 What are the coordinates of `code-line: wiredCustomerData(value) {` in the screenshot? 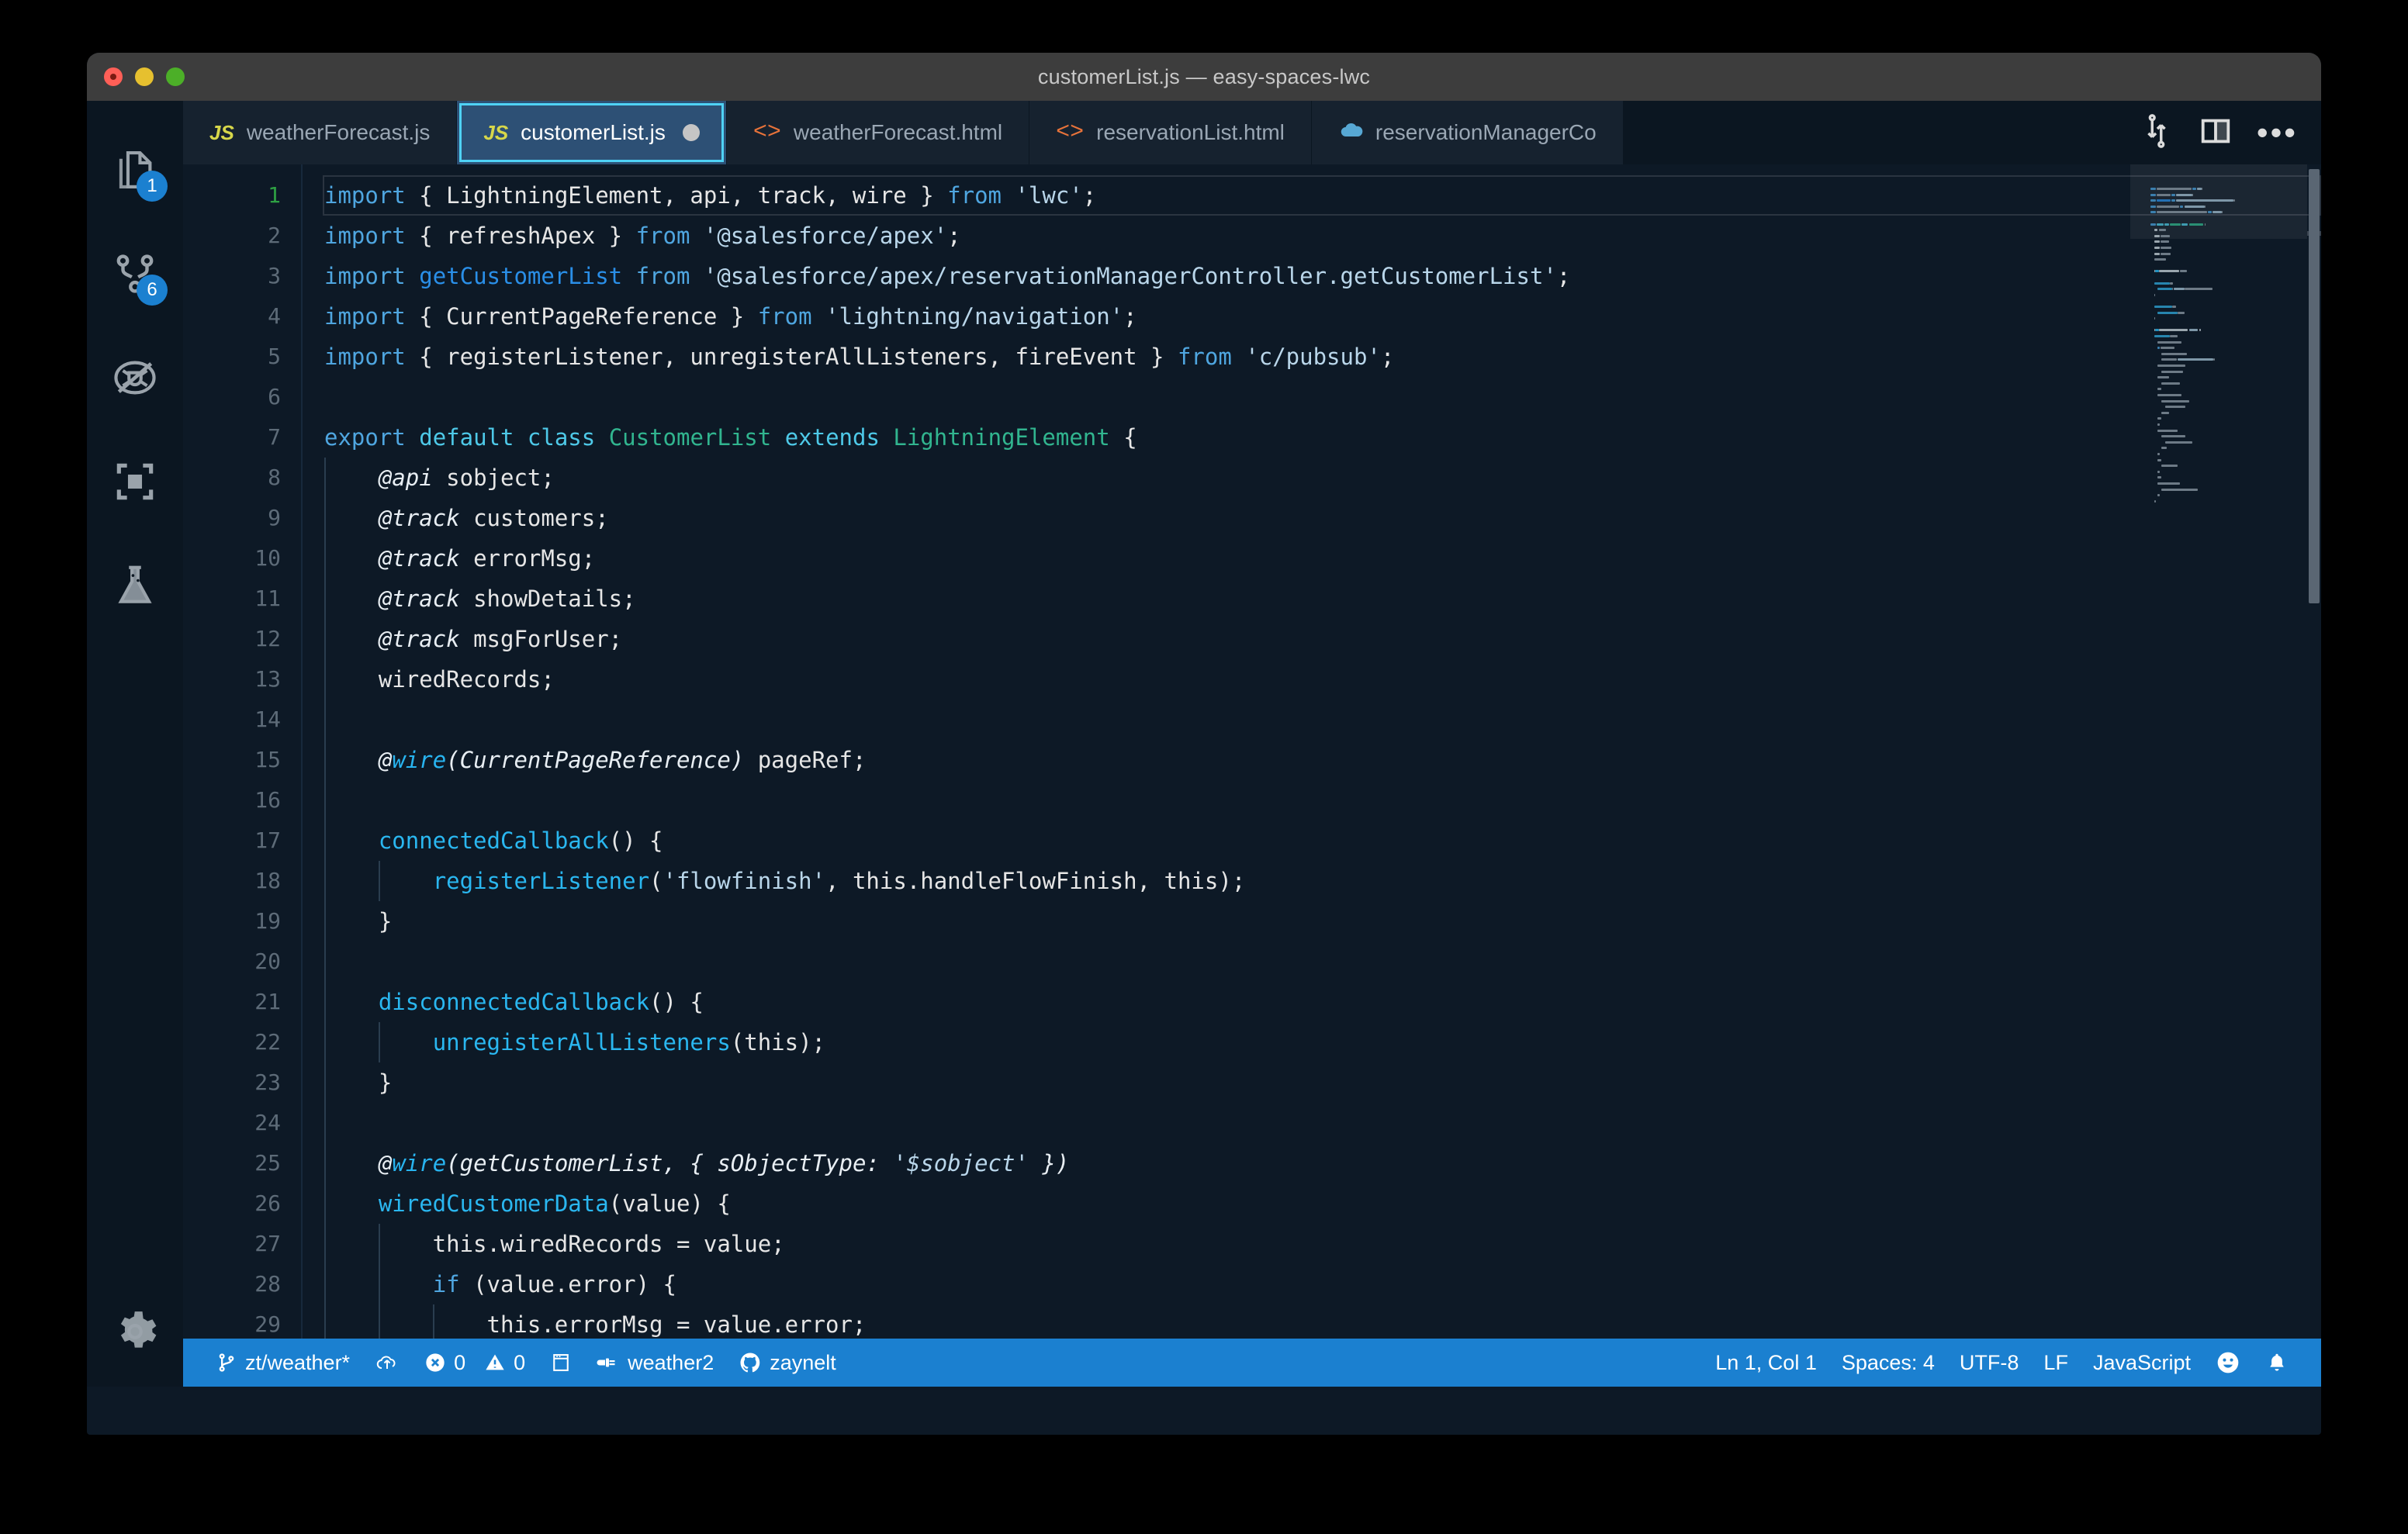 It's located at (554, 1203).